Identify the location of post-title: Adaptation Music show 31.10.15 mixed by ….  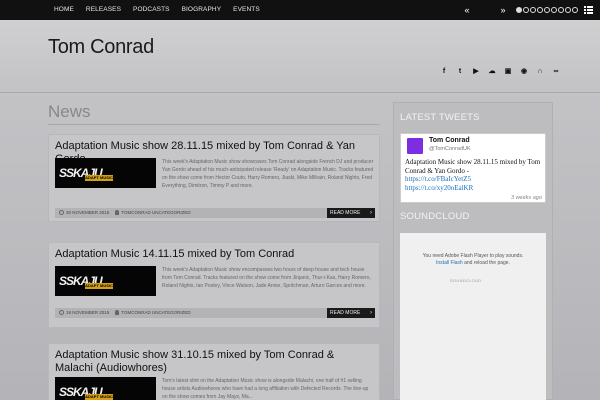
(215, 362).